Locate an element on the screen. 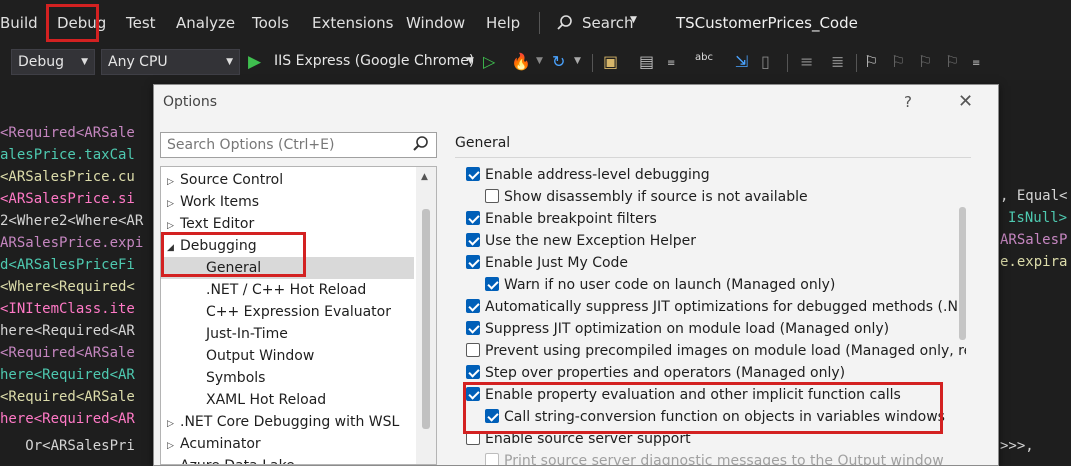  tree-item: XAML Hot Reload is located at coordinates (266, 400).